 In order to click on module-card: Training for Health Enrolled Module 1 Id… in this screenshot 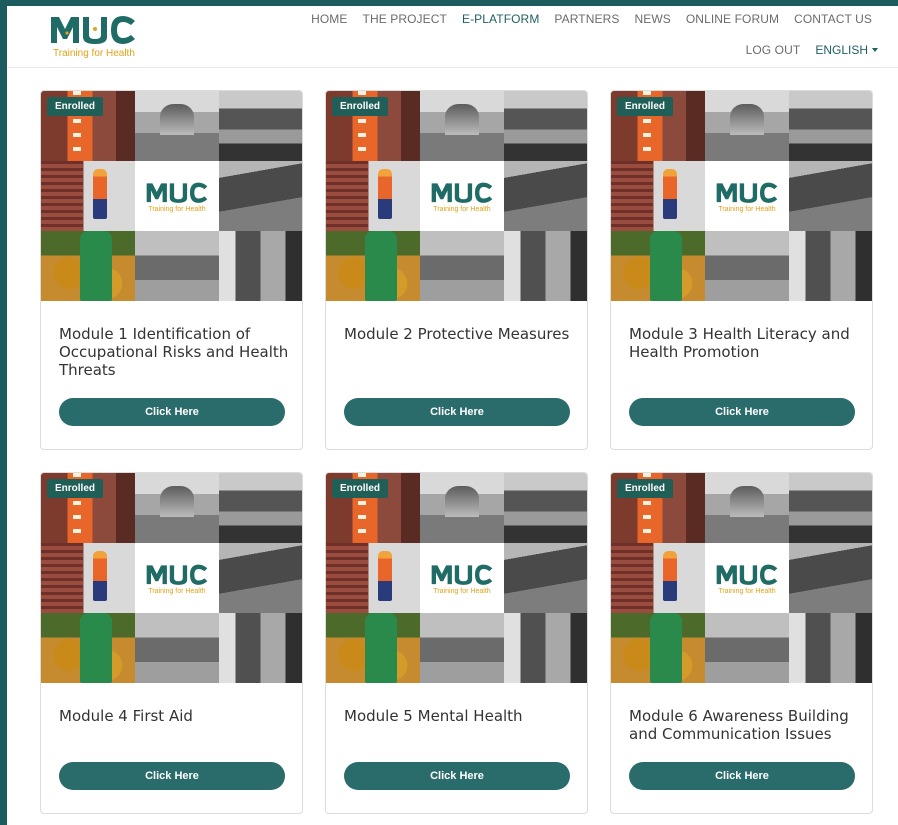, I will do `click(171, 270)`.